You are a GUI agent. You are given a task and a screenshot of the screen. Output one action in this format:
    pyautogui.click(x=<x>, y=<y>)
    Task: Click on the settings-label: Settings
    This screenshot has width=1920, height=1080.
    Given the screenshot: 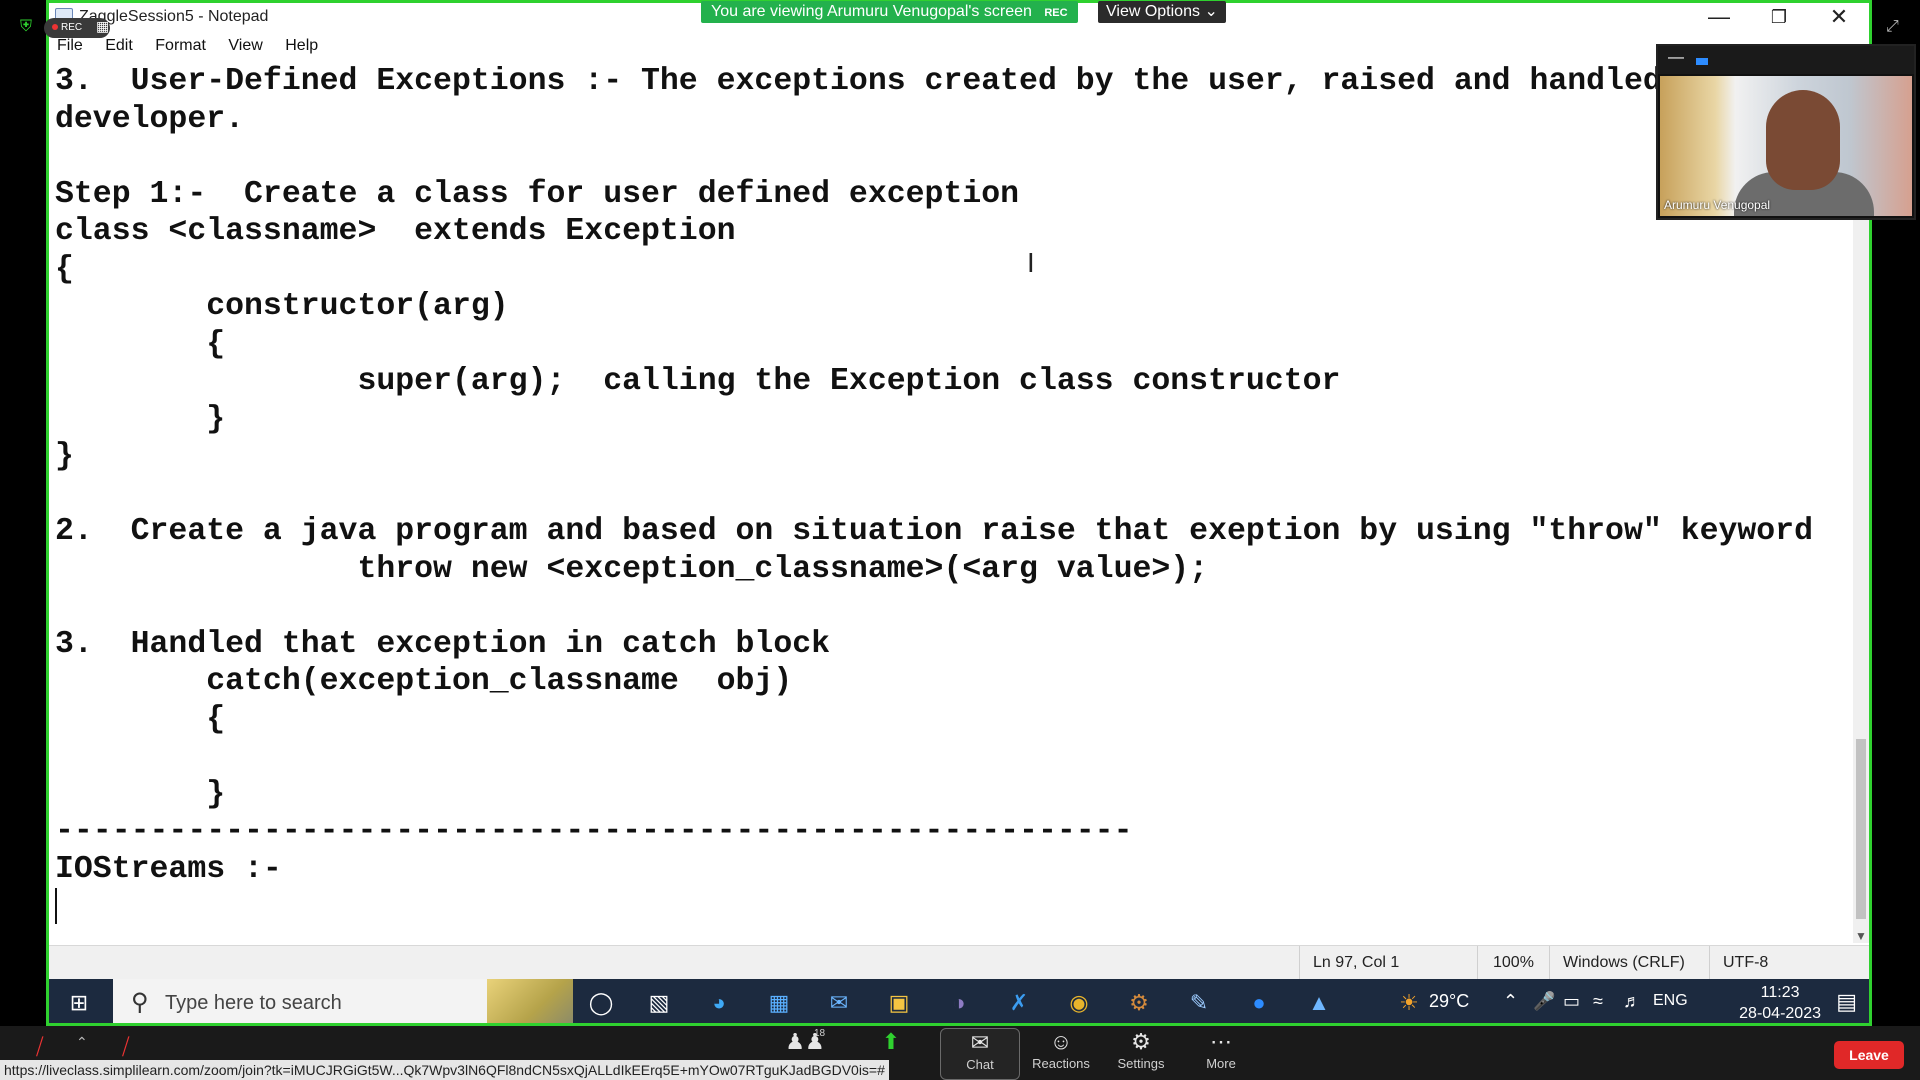 What is the action you would take?
    pyautogui.click(x=1141, y=1063)
    